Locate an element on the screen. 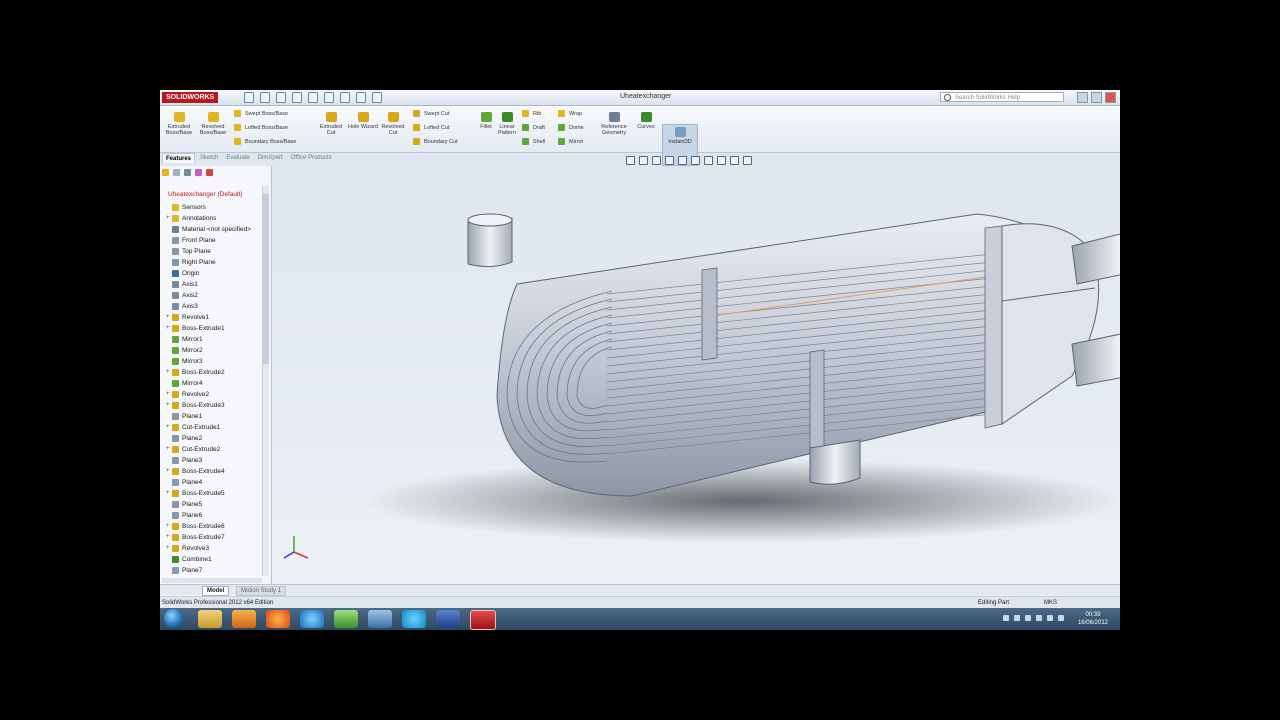 The image size is (1280, 720). tree-item: Plane6 is located at coordinates (214, 515).